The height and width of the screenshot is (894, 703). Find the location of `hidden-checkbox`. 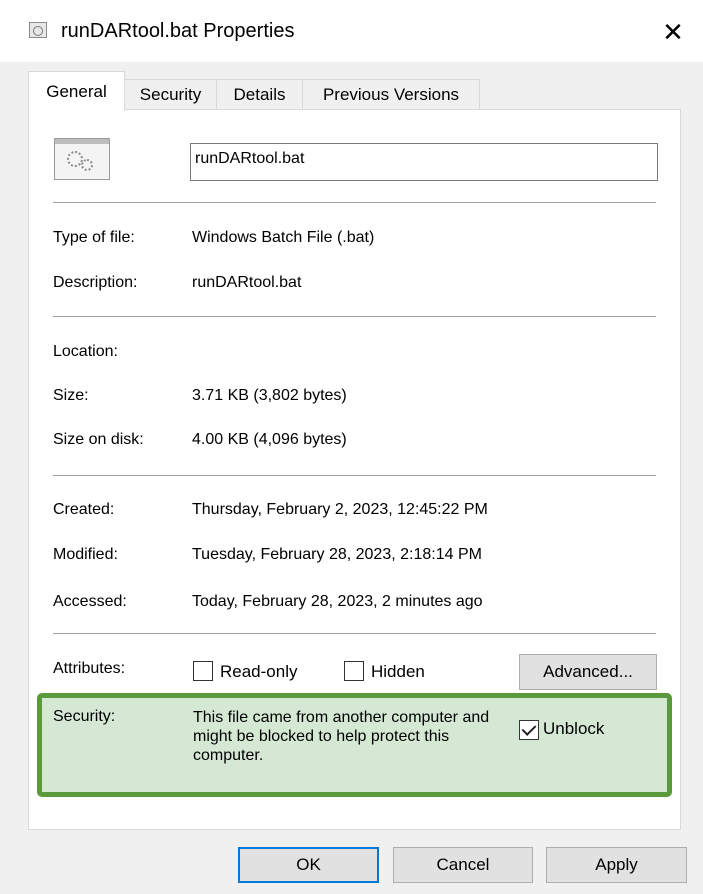

hidden-checkbox is located at coordinates (354, 671).